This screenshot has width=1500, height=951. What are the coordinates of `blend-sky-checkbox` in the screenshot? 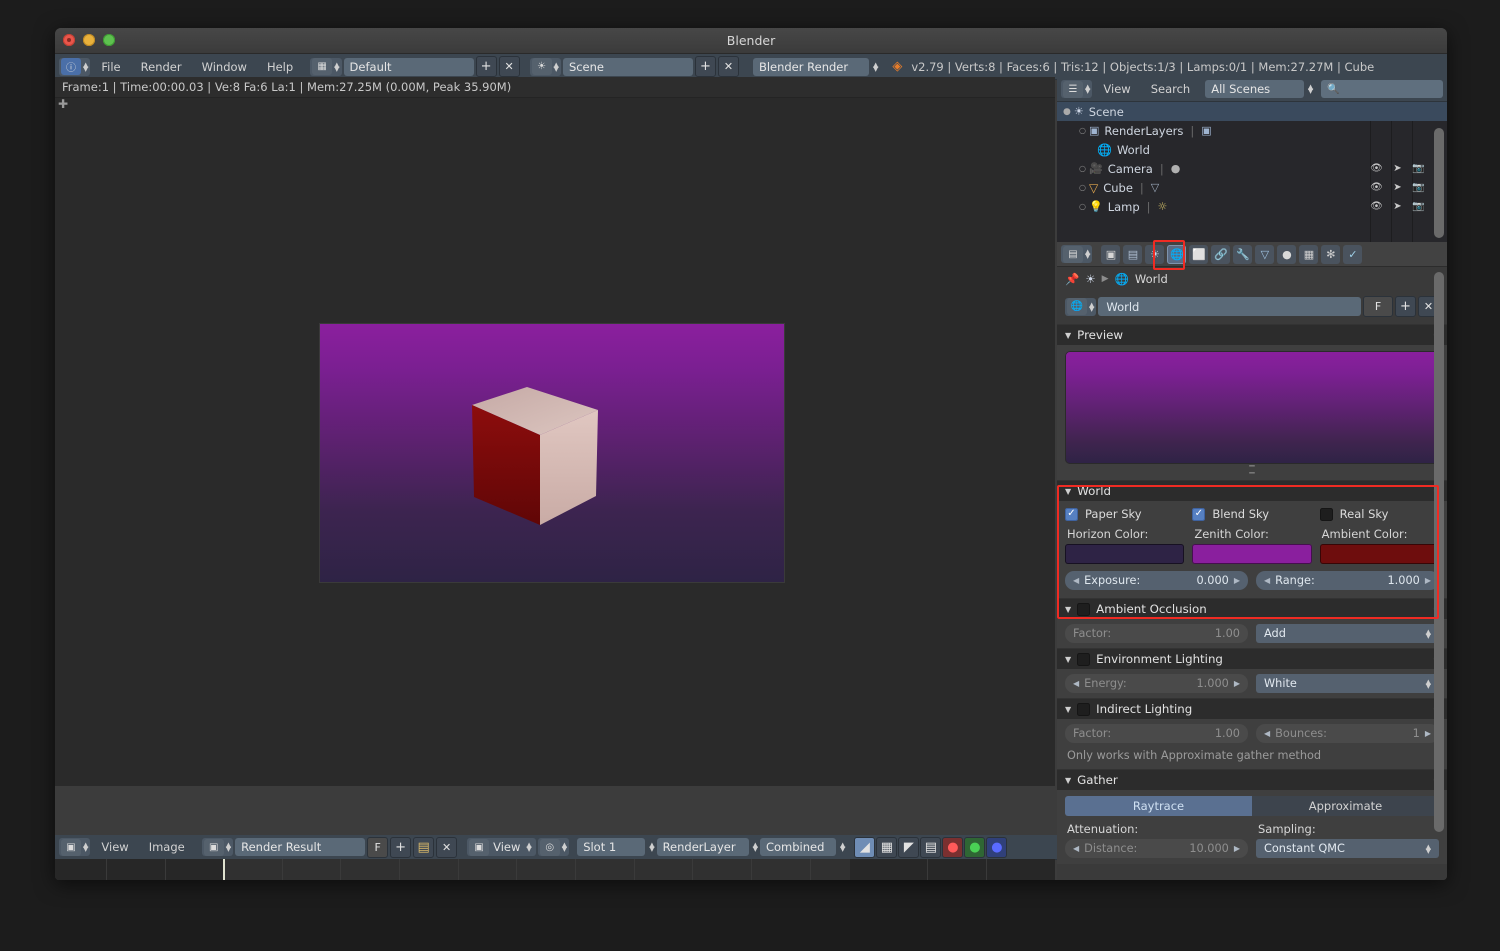 It's located at (1199, 514).